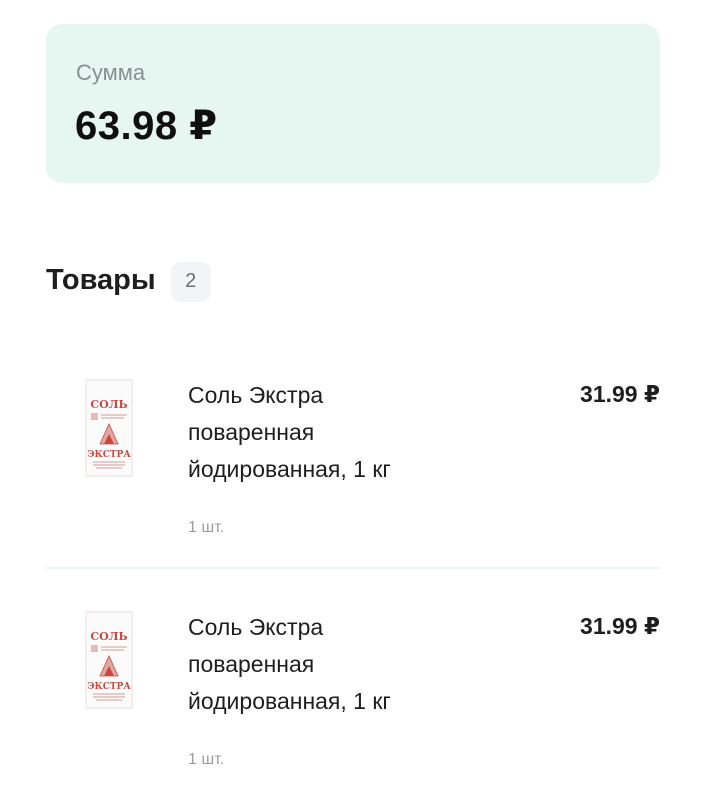 This screenshot has width=706, height=795. I want to click on goods-count-badge: 2, so click(190, 281).